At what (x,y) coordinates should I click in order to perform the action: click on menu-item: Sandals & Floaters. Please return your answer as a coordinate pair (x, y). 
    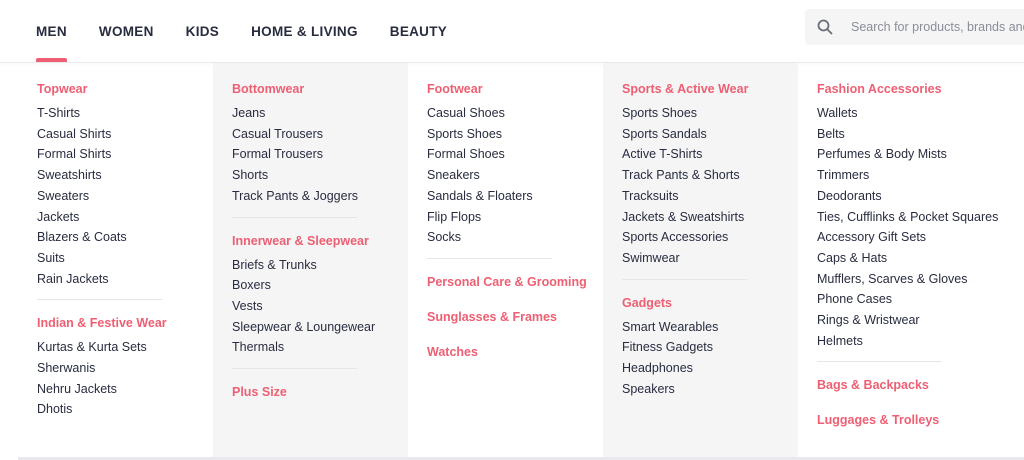
    Looking at the image, I should click on (515, 196).